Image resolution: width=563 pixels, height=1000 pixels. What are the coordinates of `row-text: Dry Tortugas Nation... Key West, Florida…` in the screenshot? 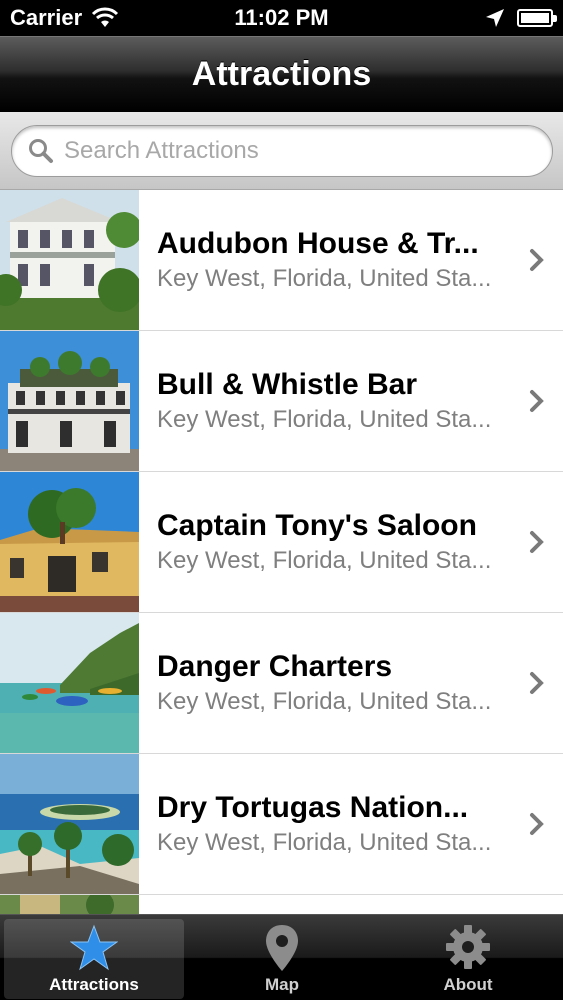 It's located at (333, 824).